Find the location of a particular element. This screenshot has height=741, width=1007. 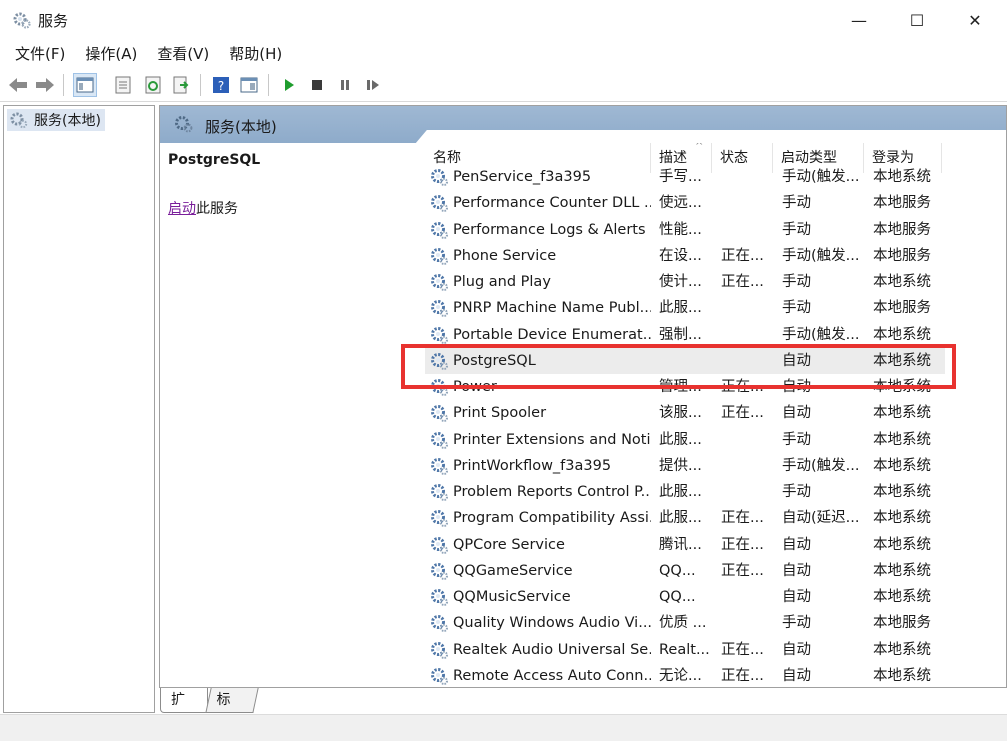

back-arrow-icon is located at coordinates (18, 85).